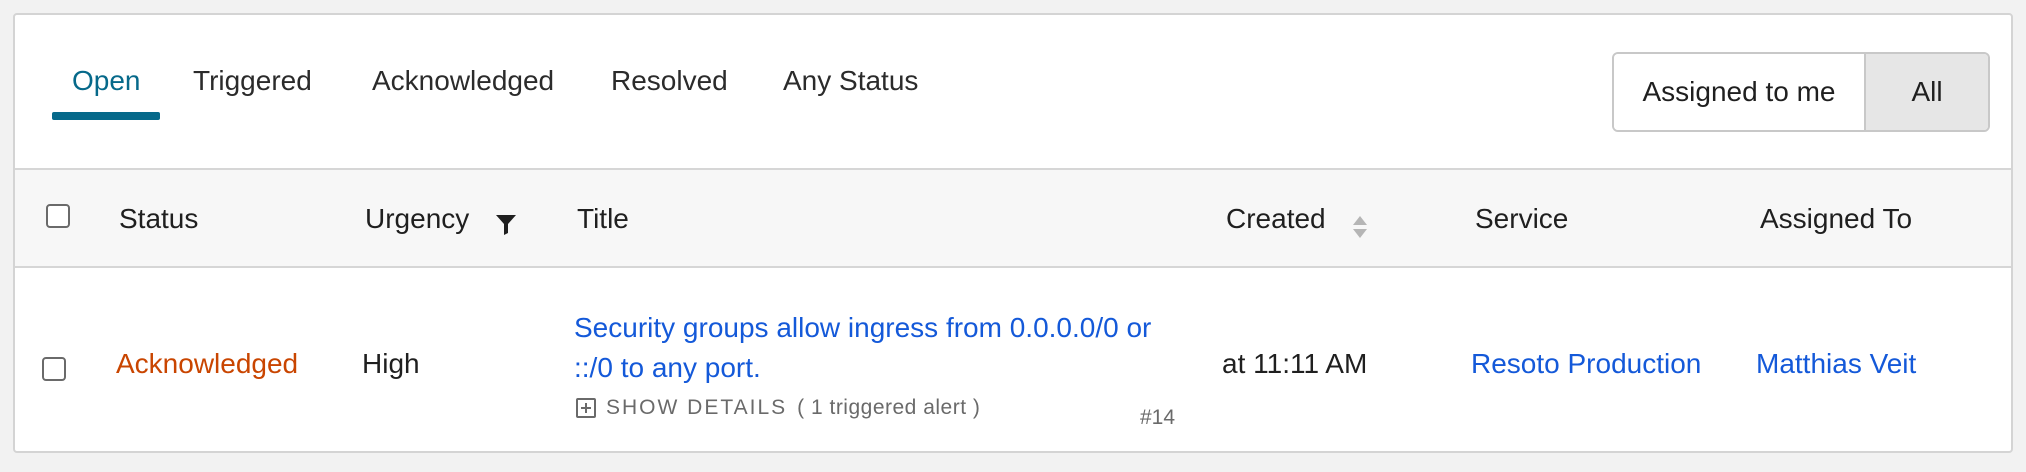 Image resolution: width=2026 pixels, height=472 pixels. Describe the element at coordinates (889, 407) in the screenshot. I see `alert-count: ( 1 triggered alert )` at that location.